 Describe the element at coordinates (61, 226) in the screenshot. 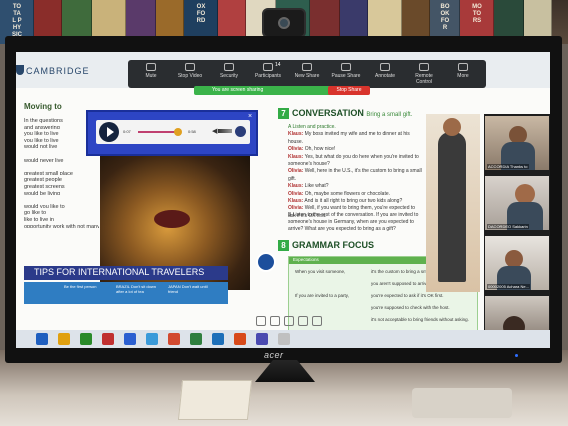

I see `text-line: opportunity work with not many friends.` at that location.